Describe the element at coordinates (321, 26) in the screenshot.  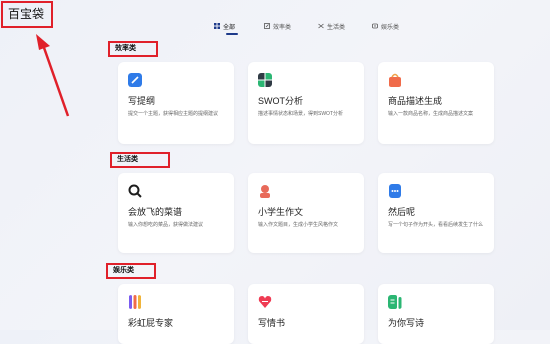
I see `shuffle-icon` at that location.